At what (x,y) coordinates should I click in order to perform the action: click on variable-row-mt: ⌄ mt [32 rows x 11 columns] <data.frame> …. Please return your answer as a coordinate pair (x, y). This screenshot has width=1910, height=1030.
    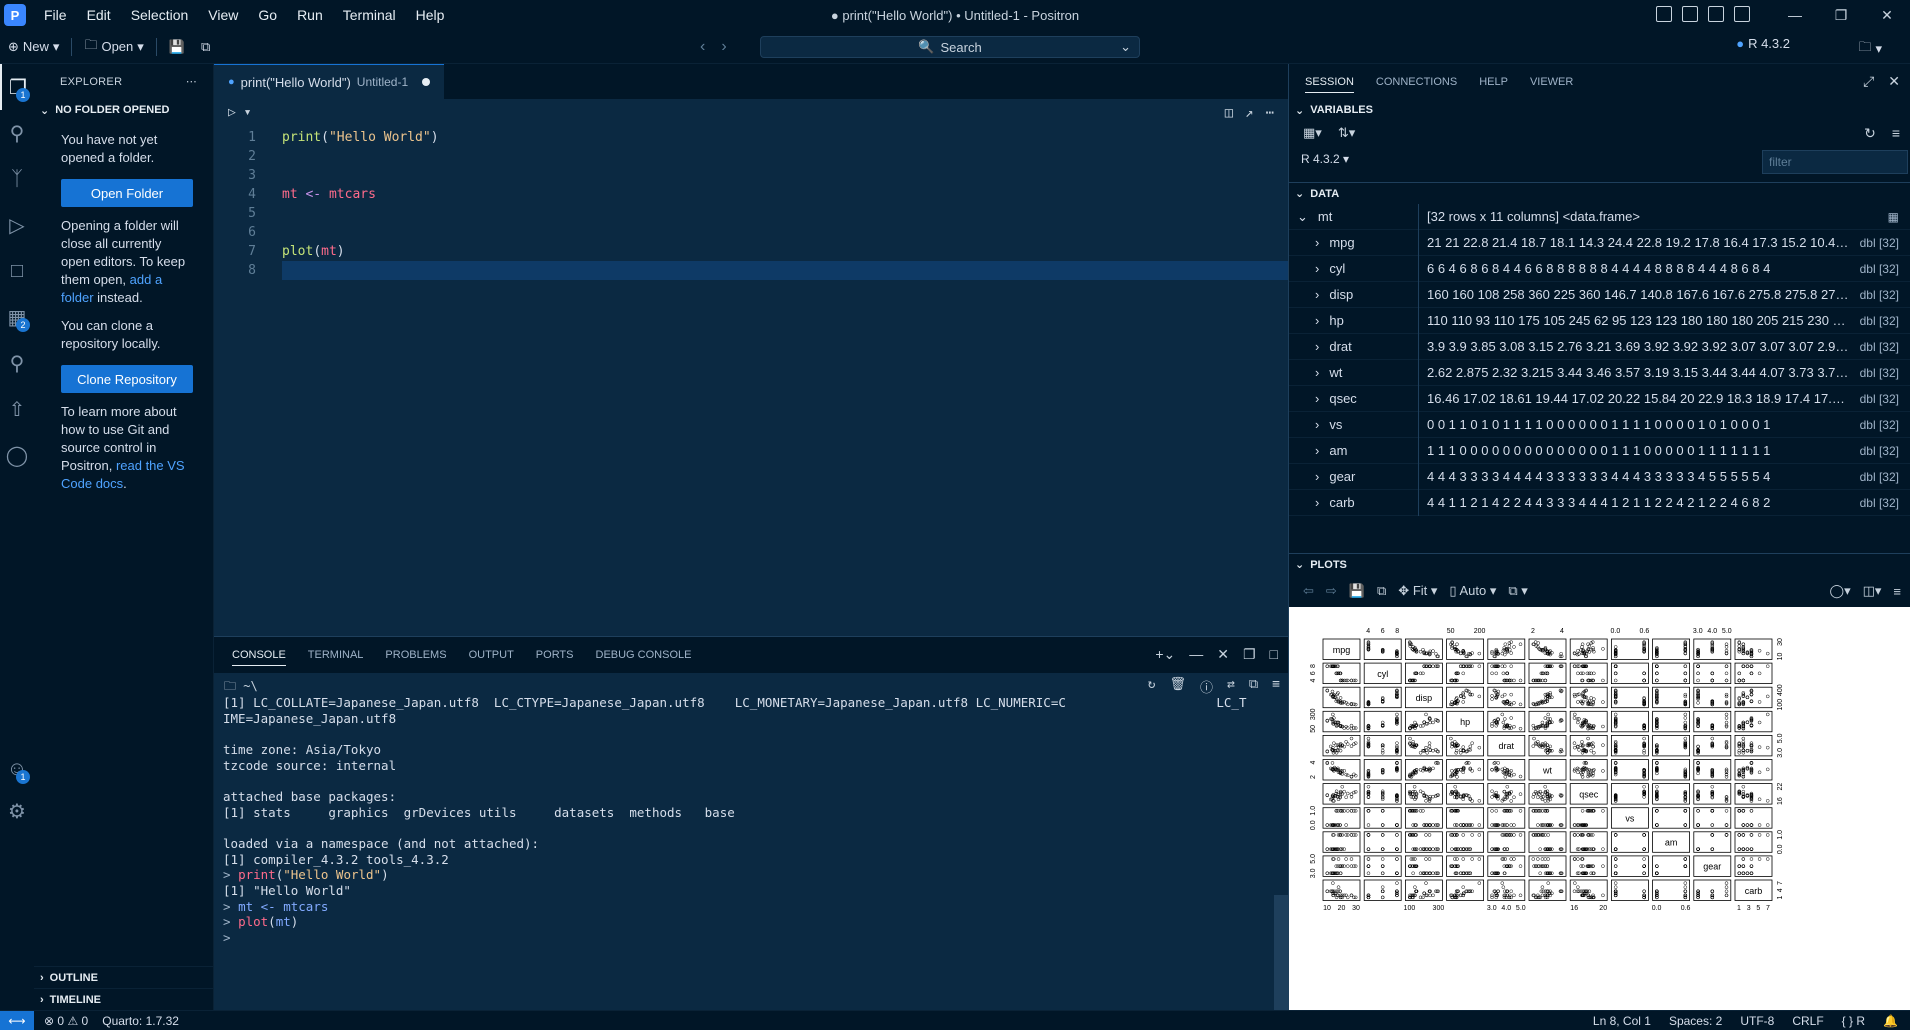
    Looking at the image, I should click on (1599, 216).